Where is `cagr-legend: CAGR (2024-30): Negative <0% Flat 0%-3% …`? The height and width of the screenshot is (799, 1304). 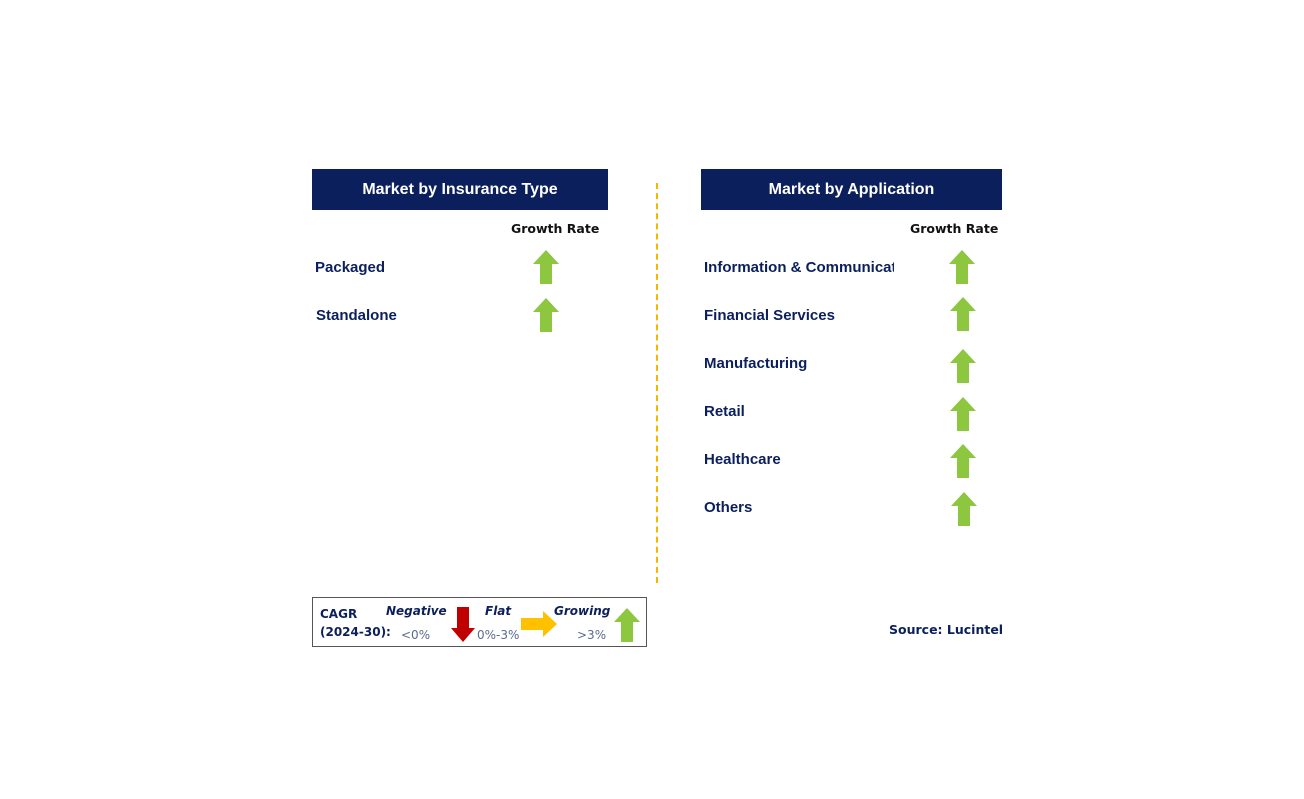 cagr-legend: CAGR (2024-30): Negative <0% Flat 0%-3% … is located at coordinates (479, 622).